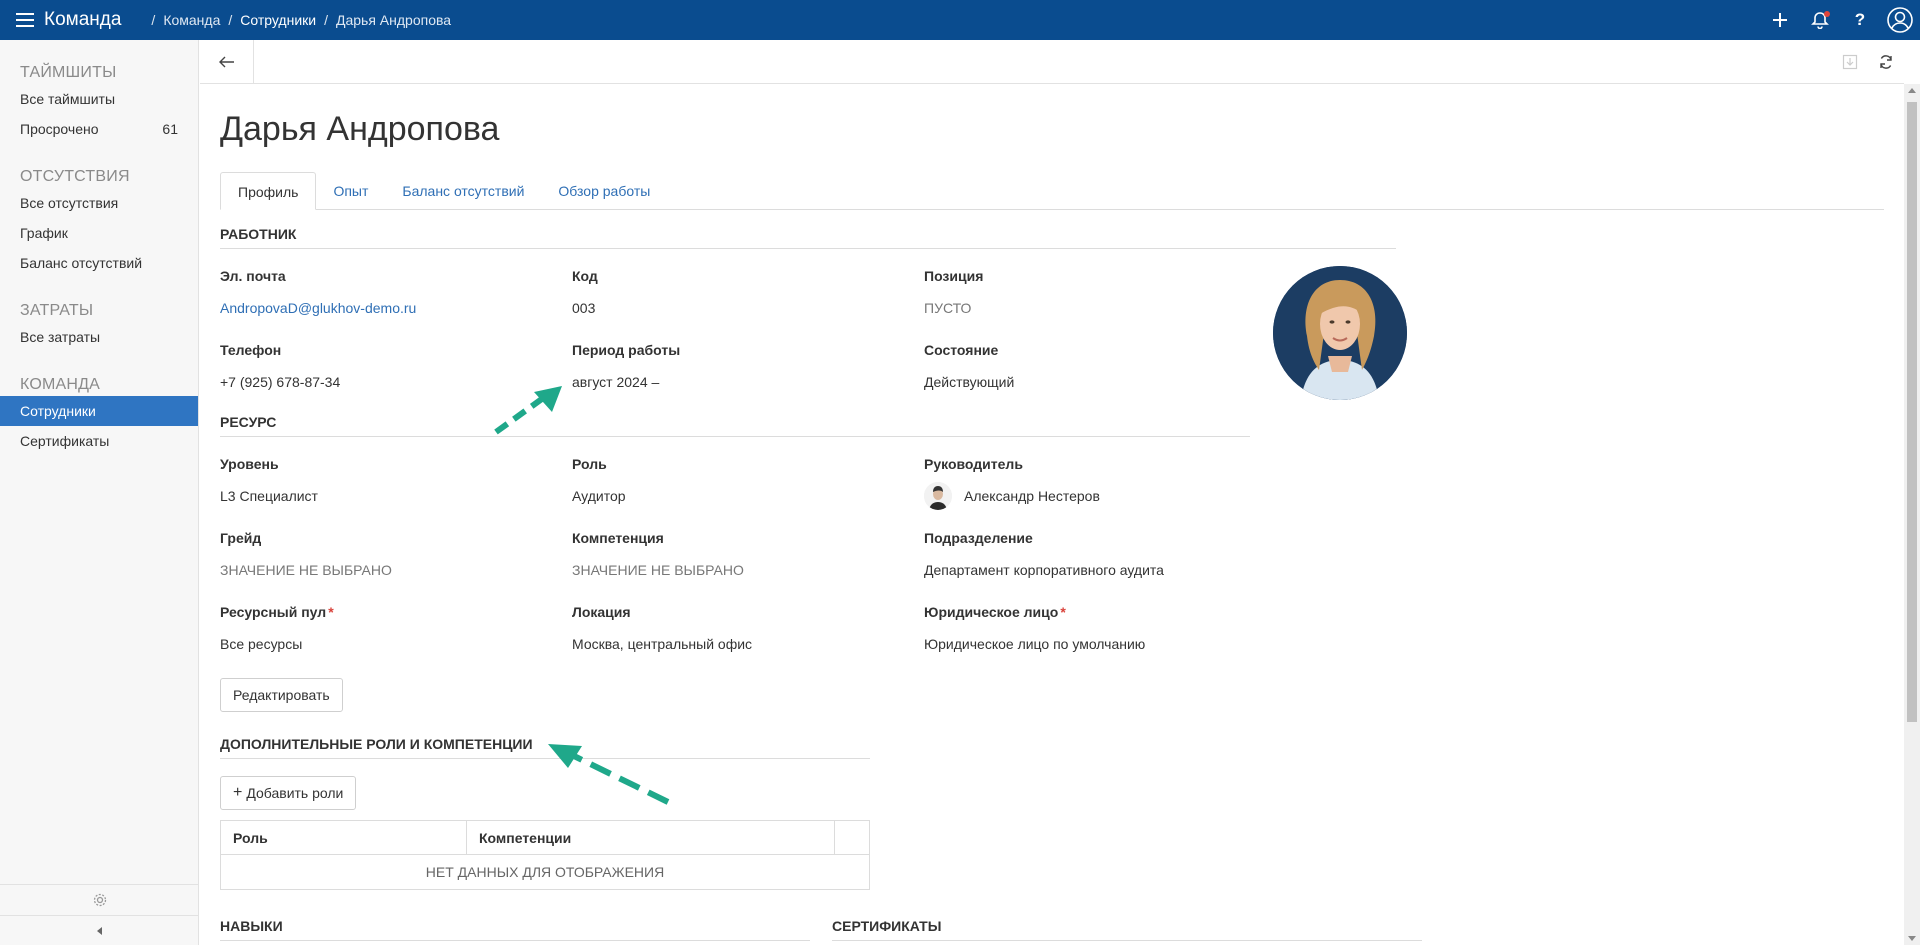  What do you see at coordinates (585, 276) in the screenshot?
I see `code-label: Код` at bounding box center [585, 276].